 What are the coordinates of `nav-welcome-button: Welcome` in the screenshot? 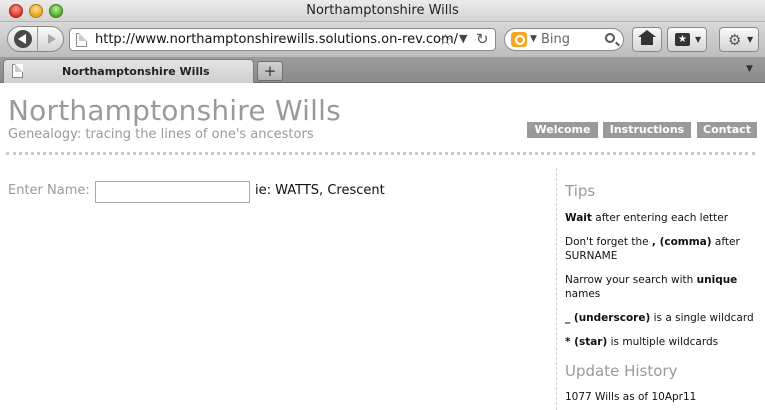 It's located at (562, 130).